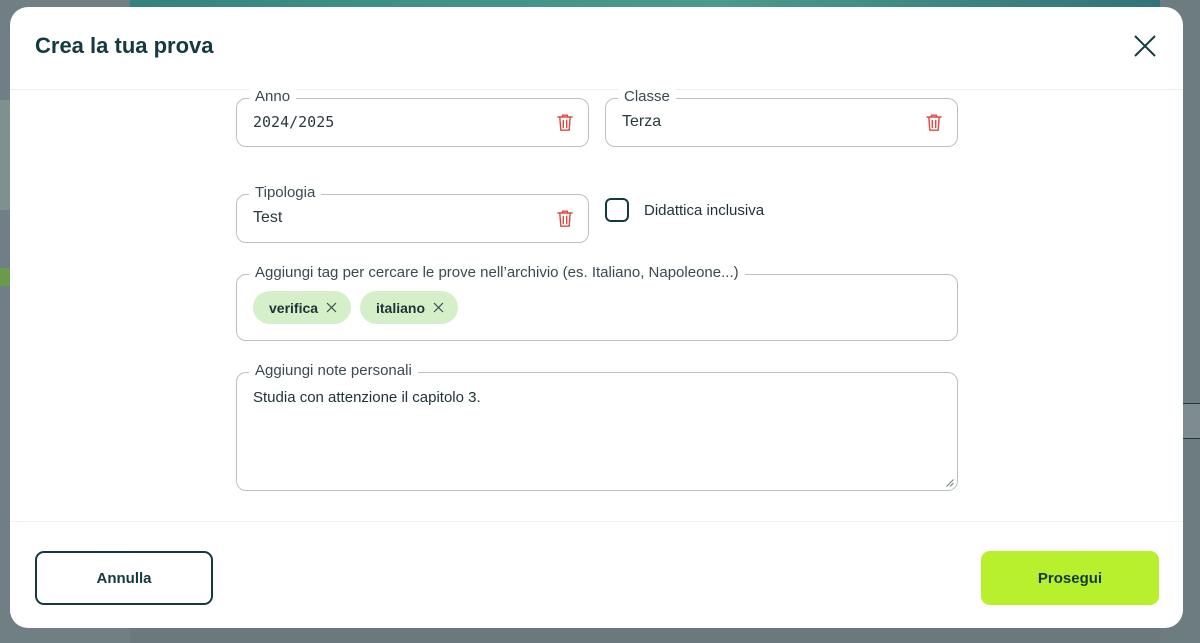 This screenshot has height=643, width=1200. What do you see at coordinates (412, 117) in the screenshot?
I see `anno-field: Anno 2024/2025` at bounding box center [412, 117].